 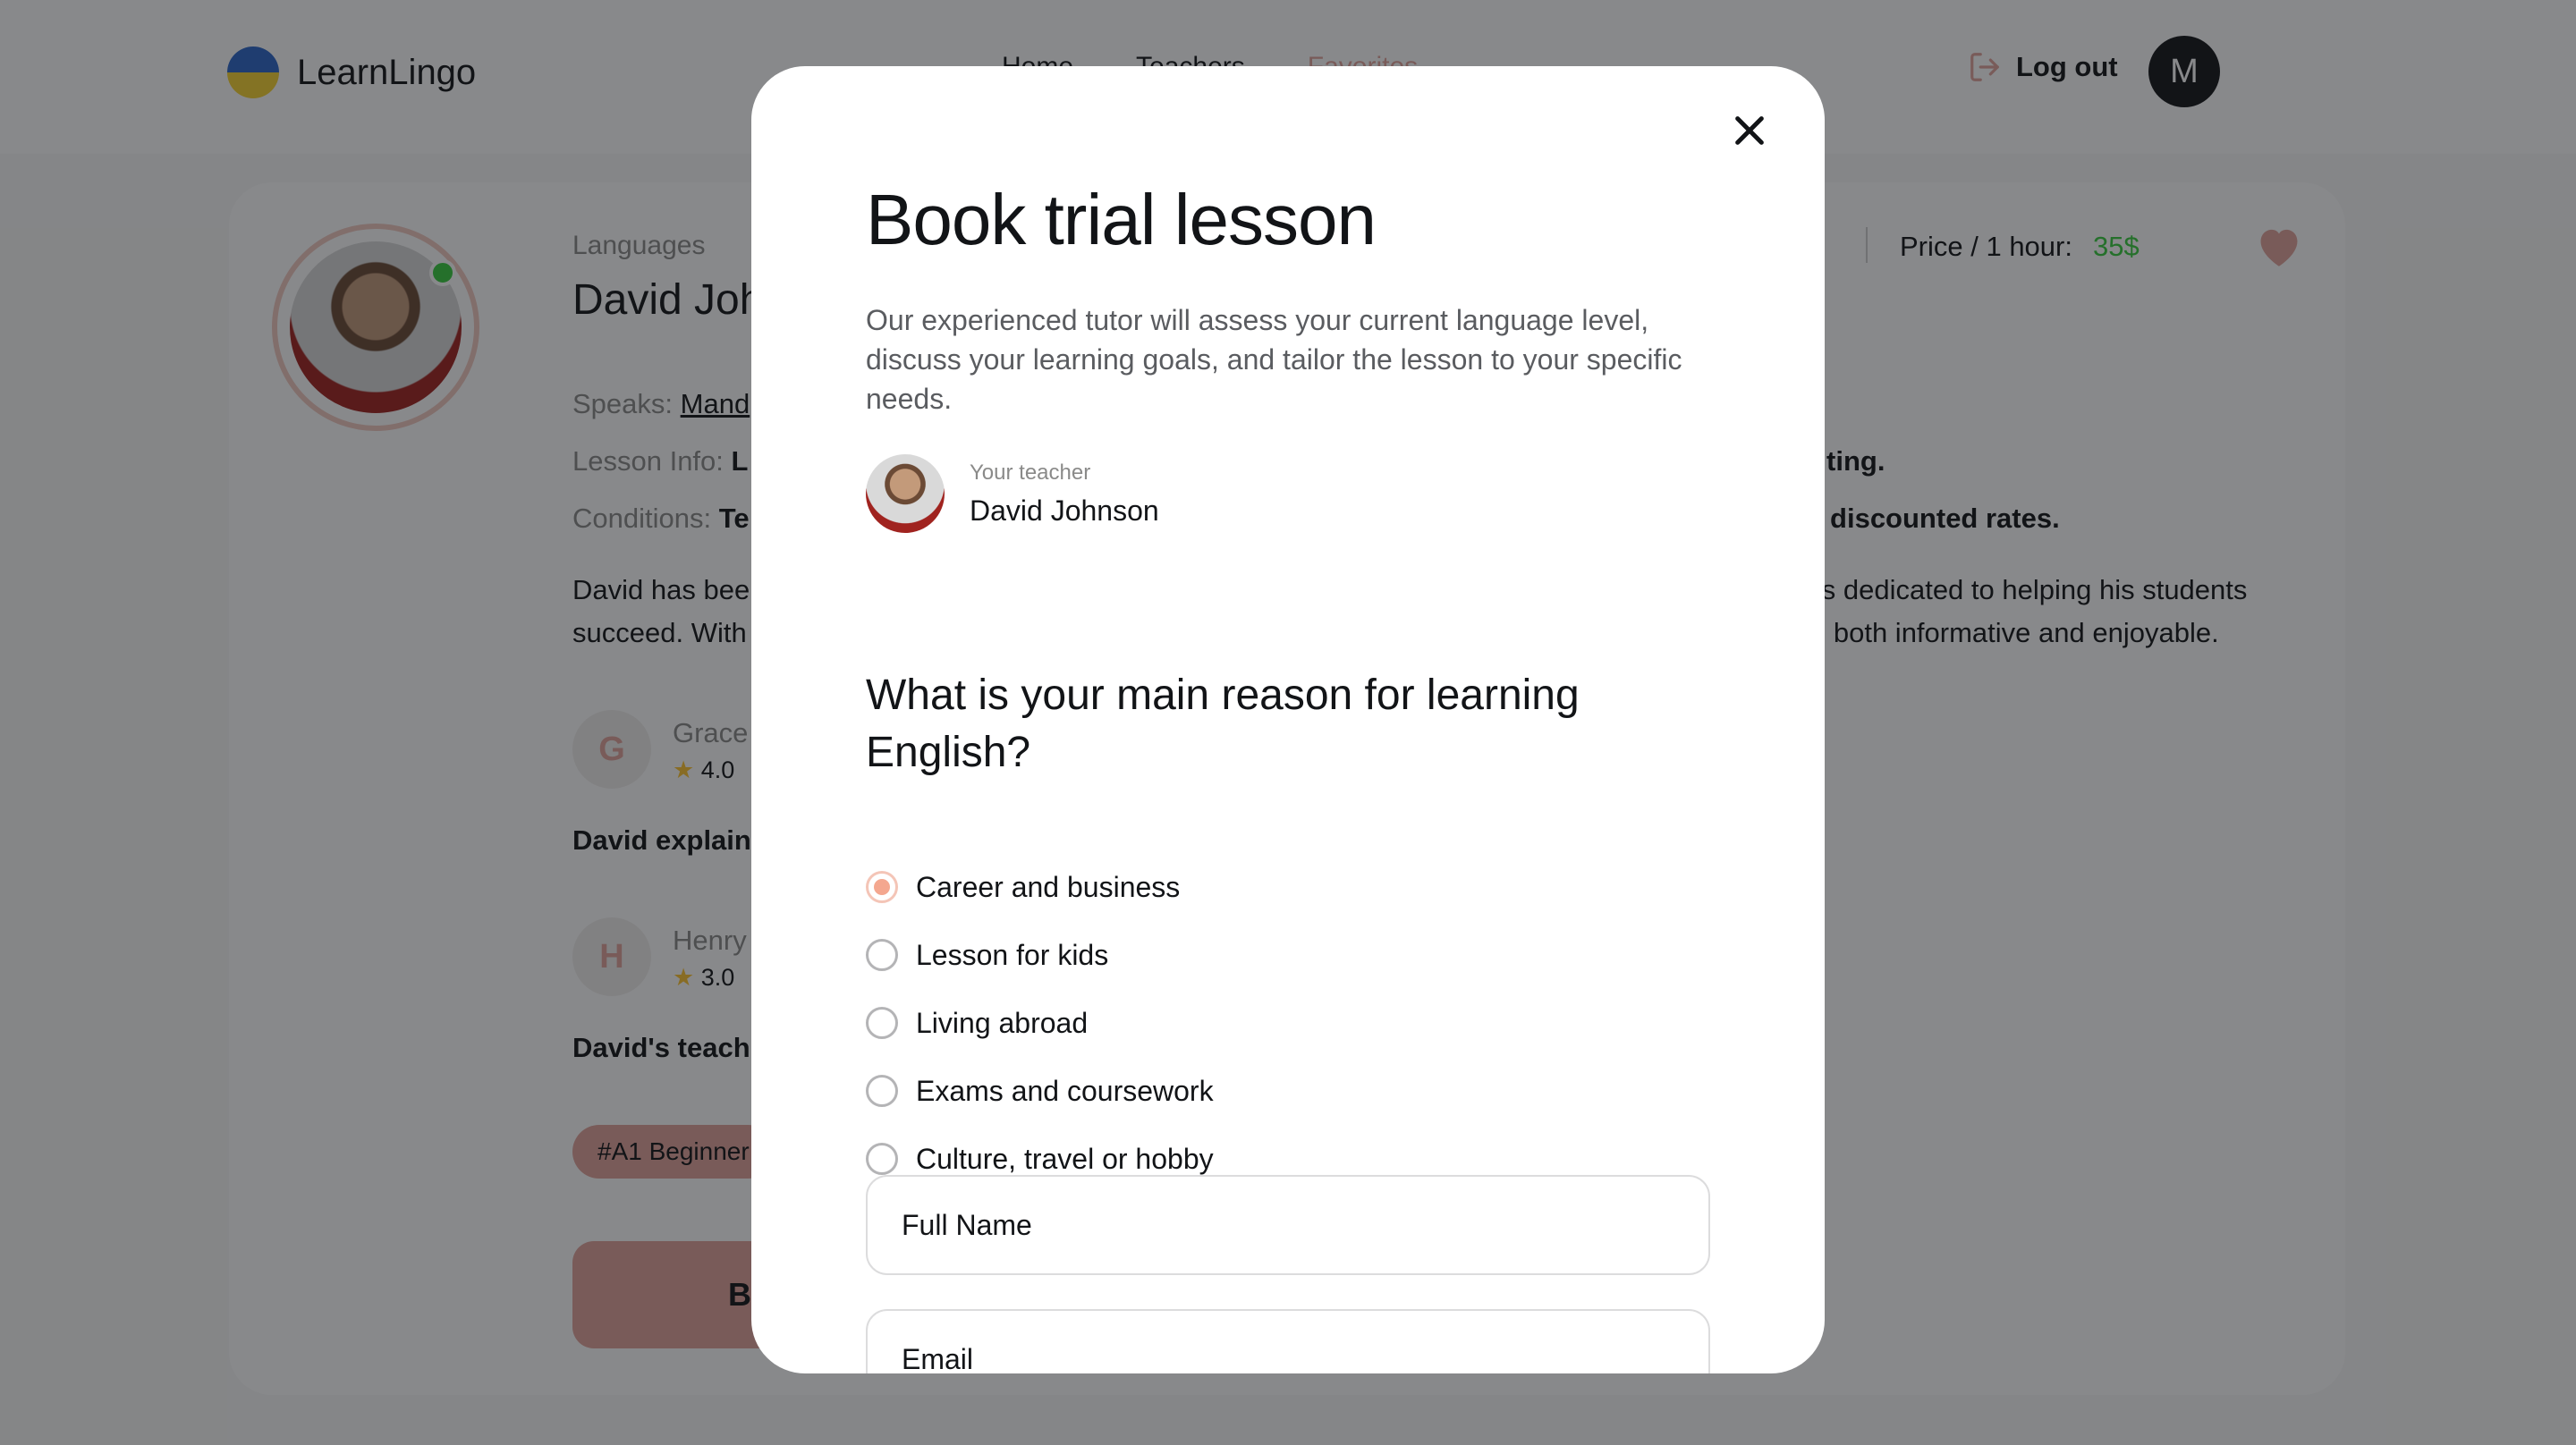 I want to click on option-label: Living abroad, so click(x=1002, y=1022).